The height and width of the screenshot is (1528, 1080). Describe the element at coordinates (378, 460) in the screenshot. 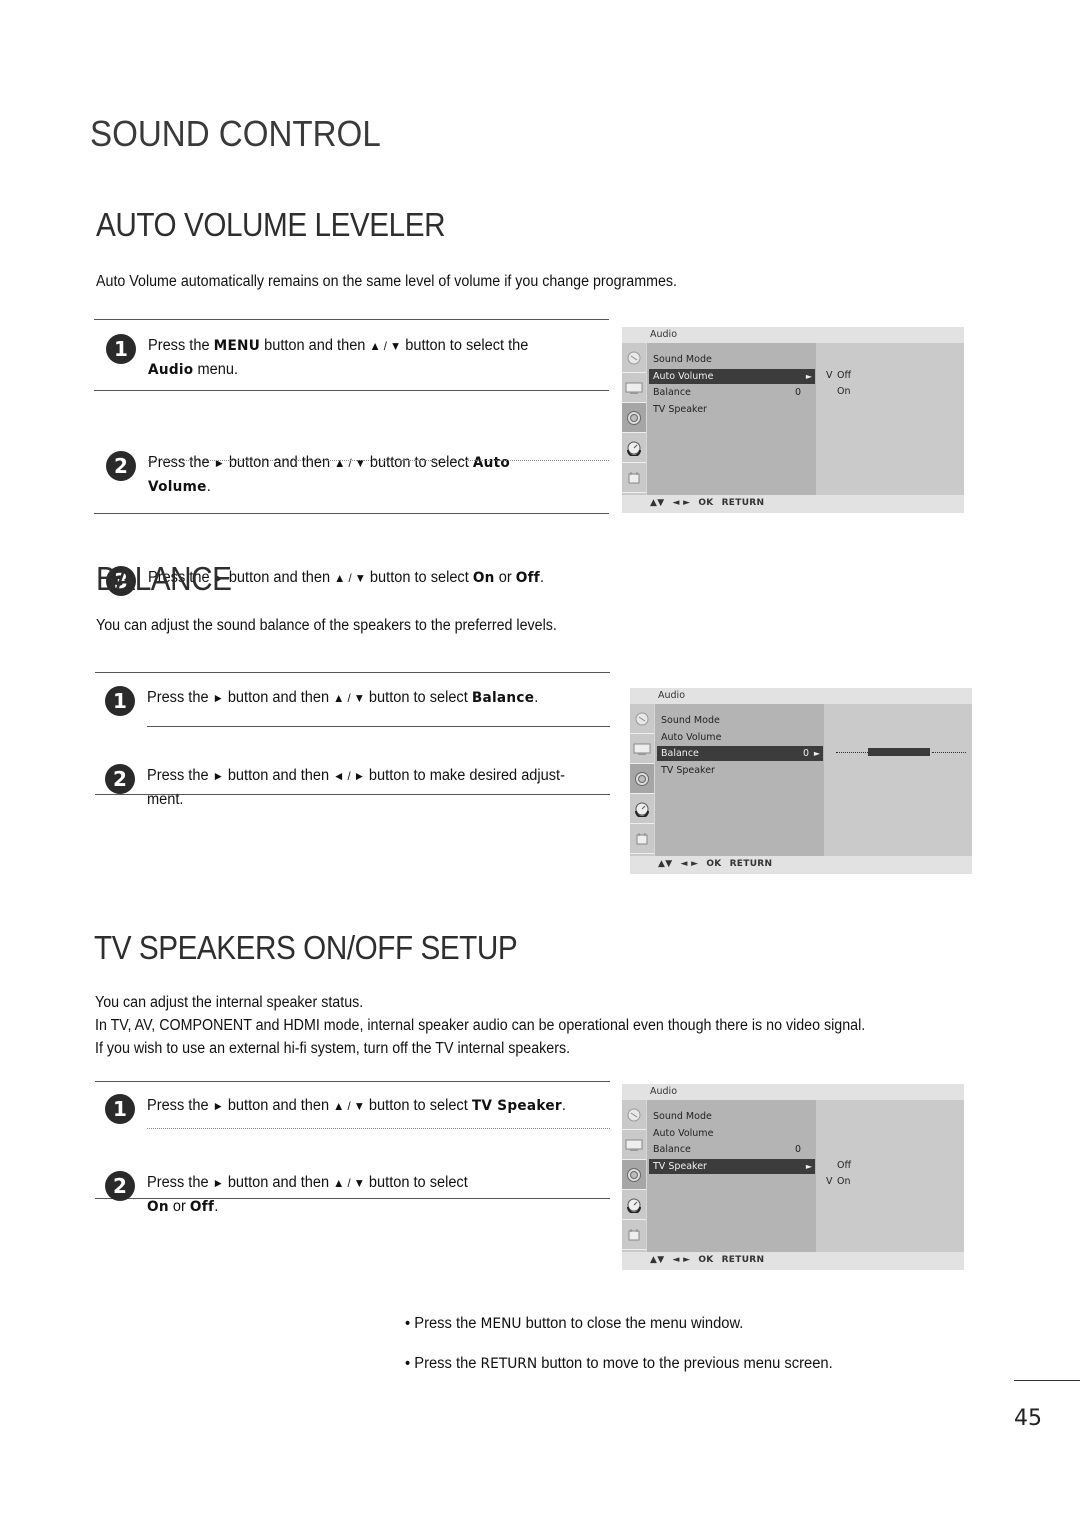

I see `divider-dotted` at that location.